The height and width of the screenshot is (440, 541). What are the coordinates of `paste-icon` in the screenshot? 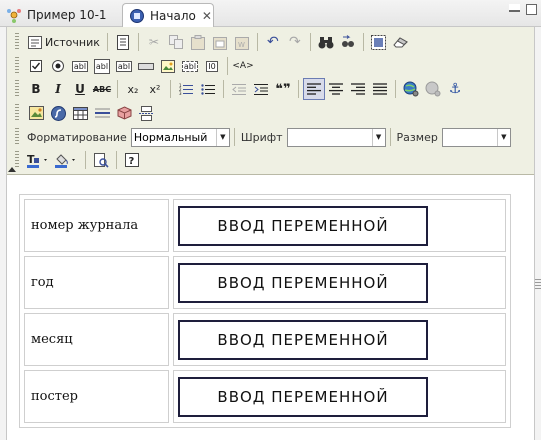 It's located at (197, 42).